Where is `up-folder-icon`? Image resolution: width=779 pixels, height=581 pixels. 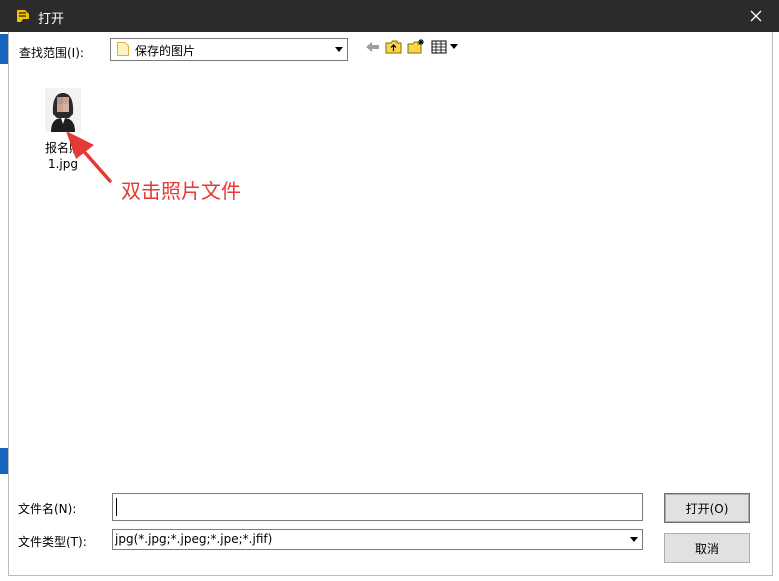
up-folder-icon is located at coordinates (394, 47).